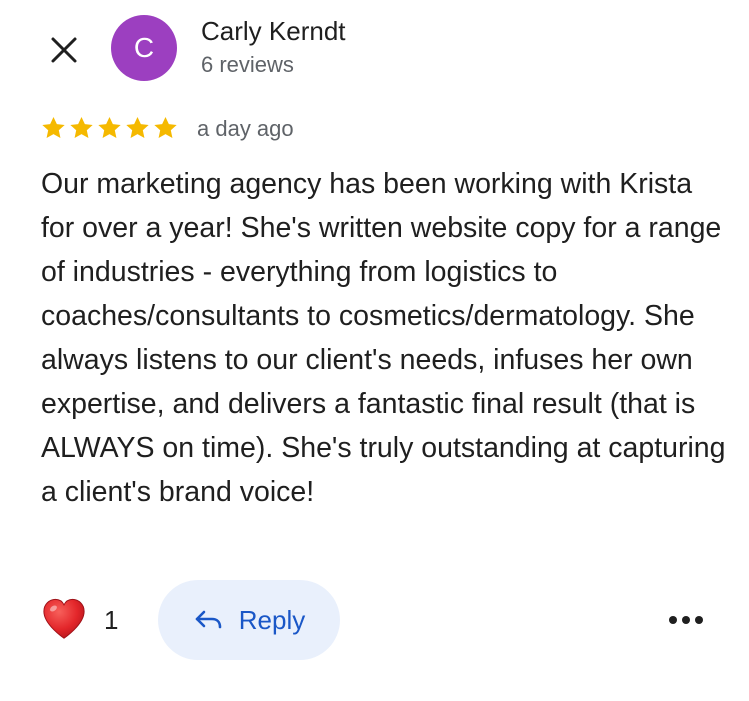 Image resolution: width=749 pixels, height=701 pixels. What do you see at coordinates (272, 619) in the screenshot?
I see `reply-label: Reply` at bounding box center [272, 619].